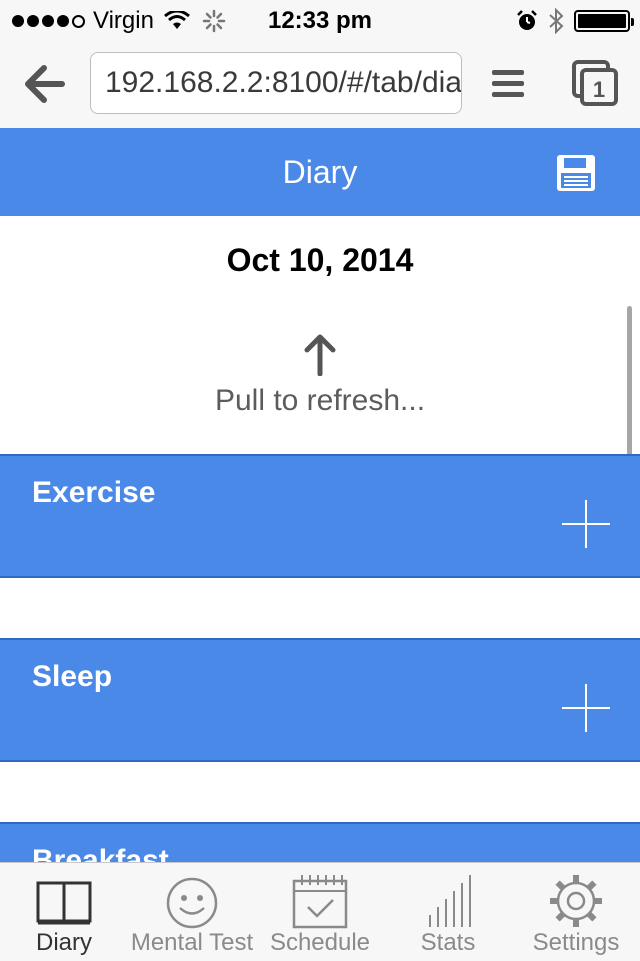 The width and height of the screenshot is (640, 961). I want to click on tab-schedule: Schedule, so click(320, 912).